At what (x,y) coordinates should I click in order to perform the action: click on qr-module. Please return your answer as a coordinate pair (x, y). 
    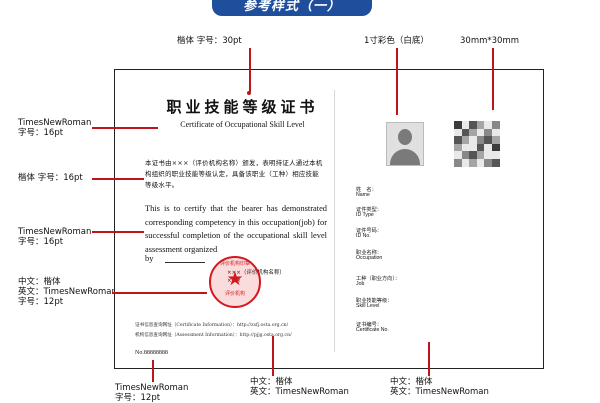
    Looking at the image, I should click on (496, 163).